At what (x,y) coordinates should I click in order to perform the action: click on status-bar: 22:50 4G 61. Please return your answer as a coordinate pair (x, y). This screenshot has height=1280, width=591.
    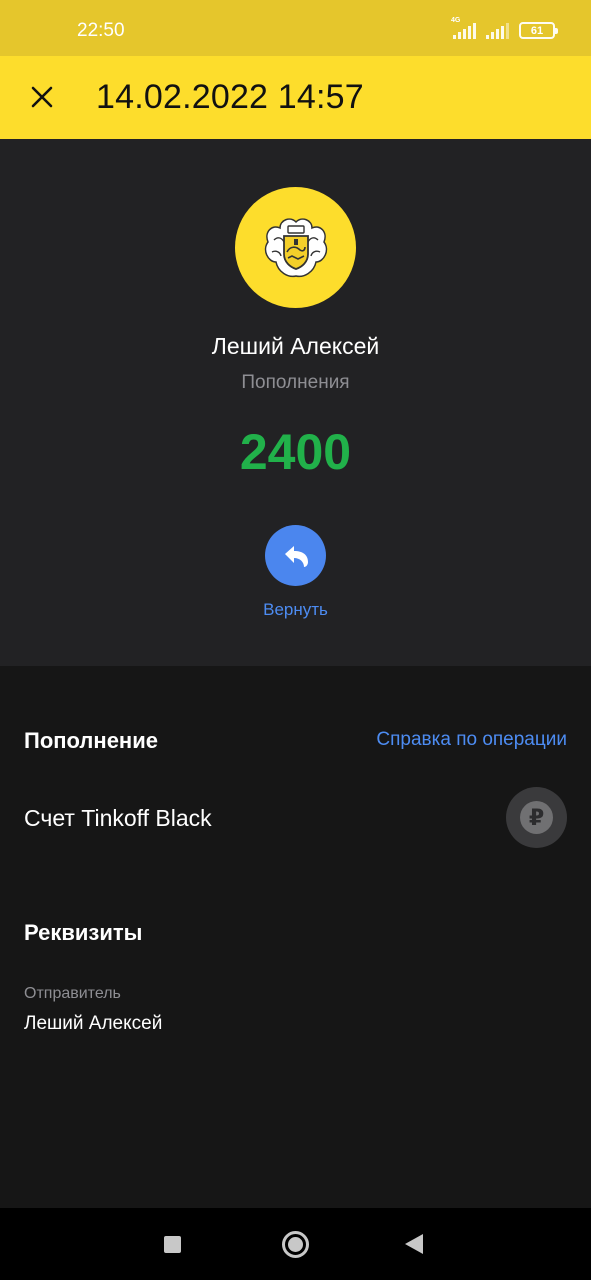
    Looking at the image, I should click on (295, 28).